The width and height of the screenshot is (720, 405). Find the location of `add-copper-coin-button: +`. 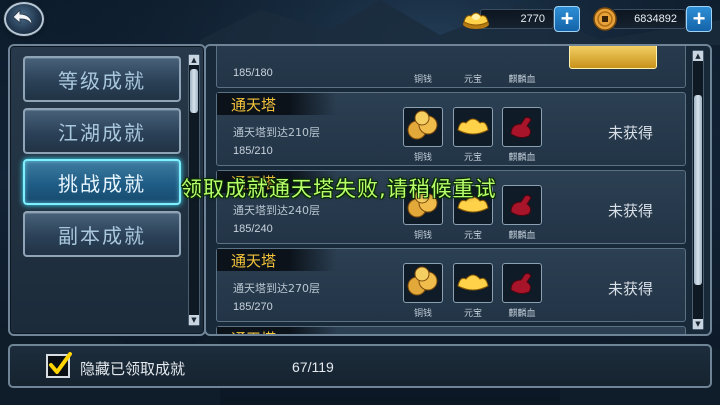

add-copper-coin-button: + is located at coordinates (699, 19).